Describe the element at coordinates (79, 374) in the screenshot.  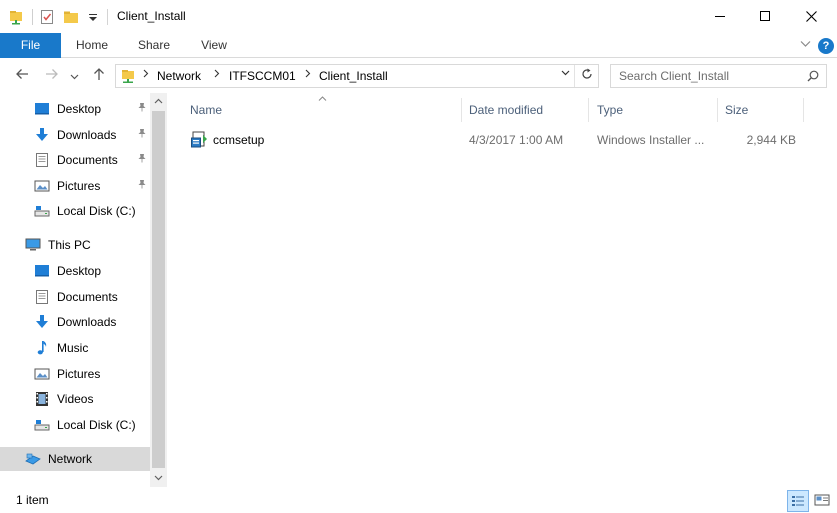
I see `nav-item-label: Pictures` at that location.